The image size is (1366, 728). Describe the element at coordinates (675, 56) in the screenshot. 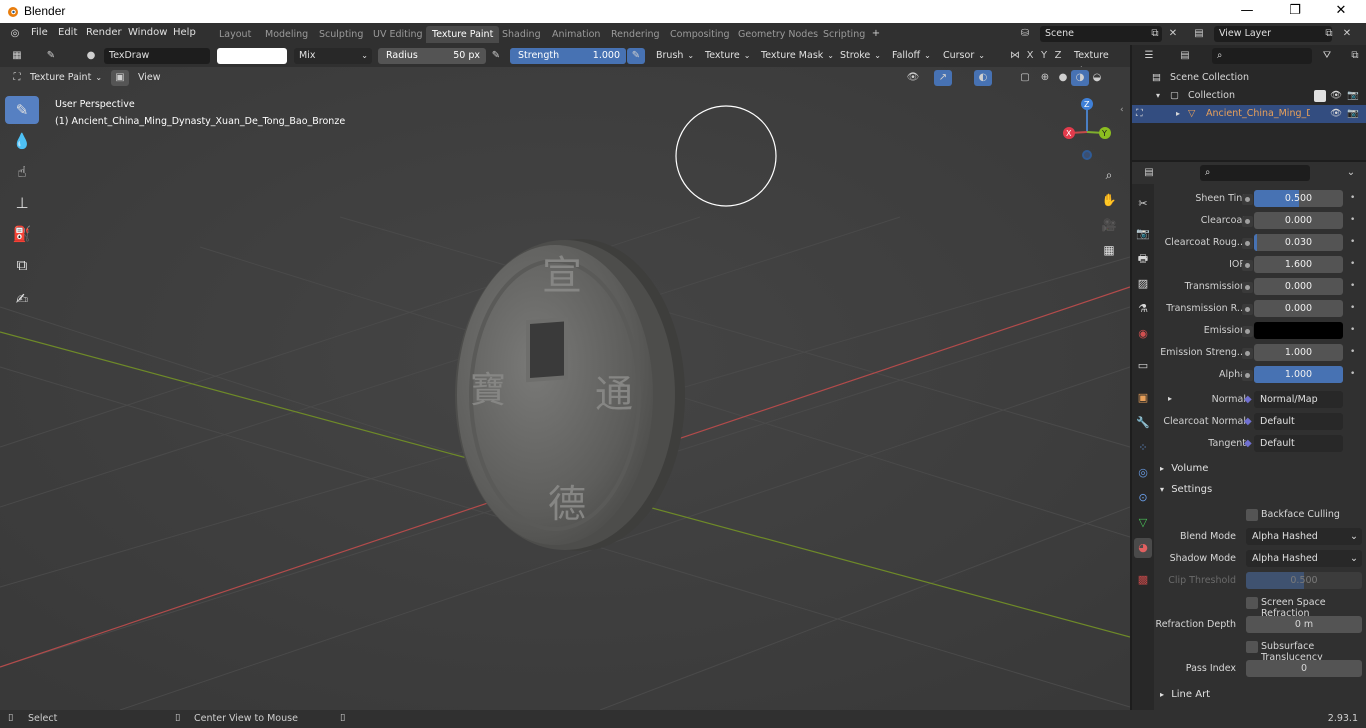

I see `brush-dropdown: Brush ⌄` at that location.